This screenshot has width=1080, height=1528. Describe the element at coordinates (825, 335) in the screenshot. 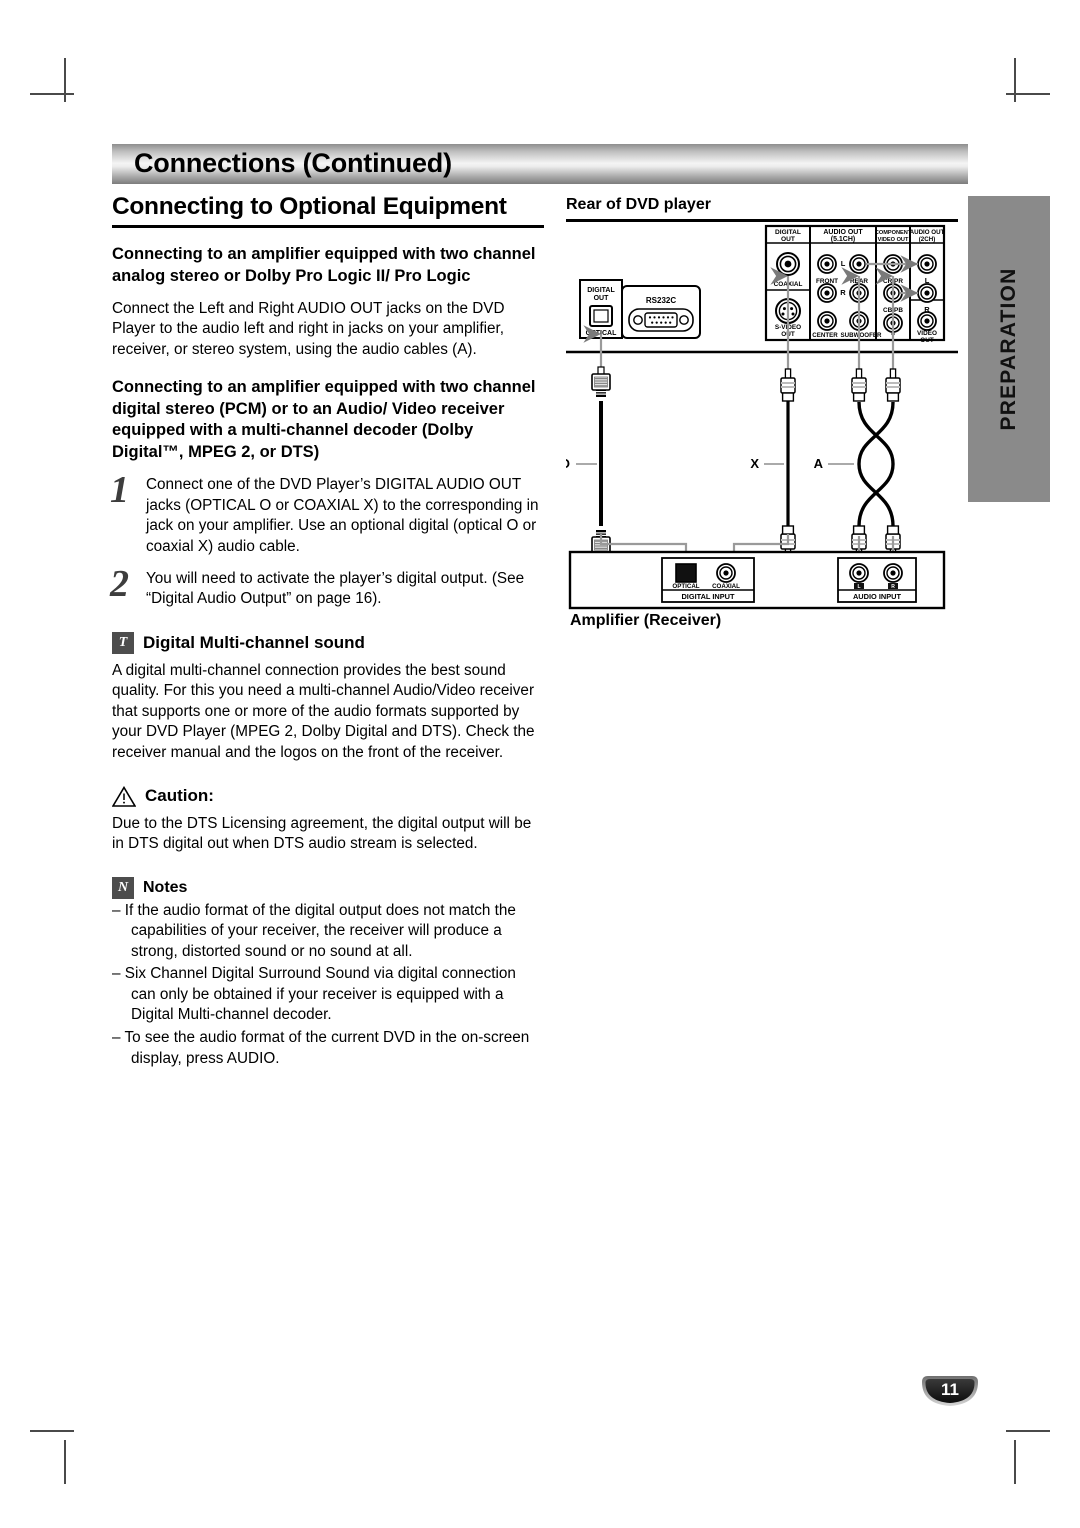

I see `svg-text: CENTER` at that location.